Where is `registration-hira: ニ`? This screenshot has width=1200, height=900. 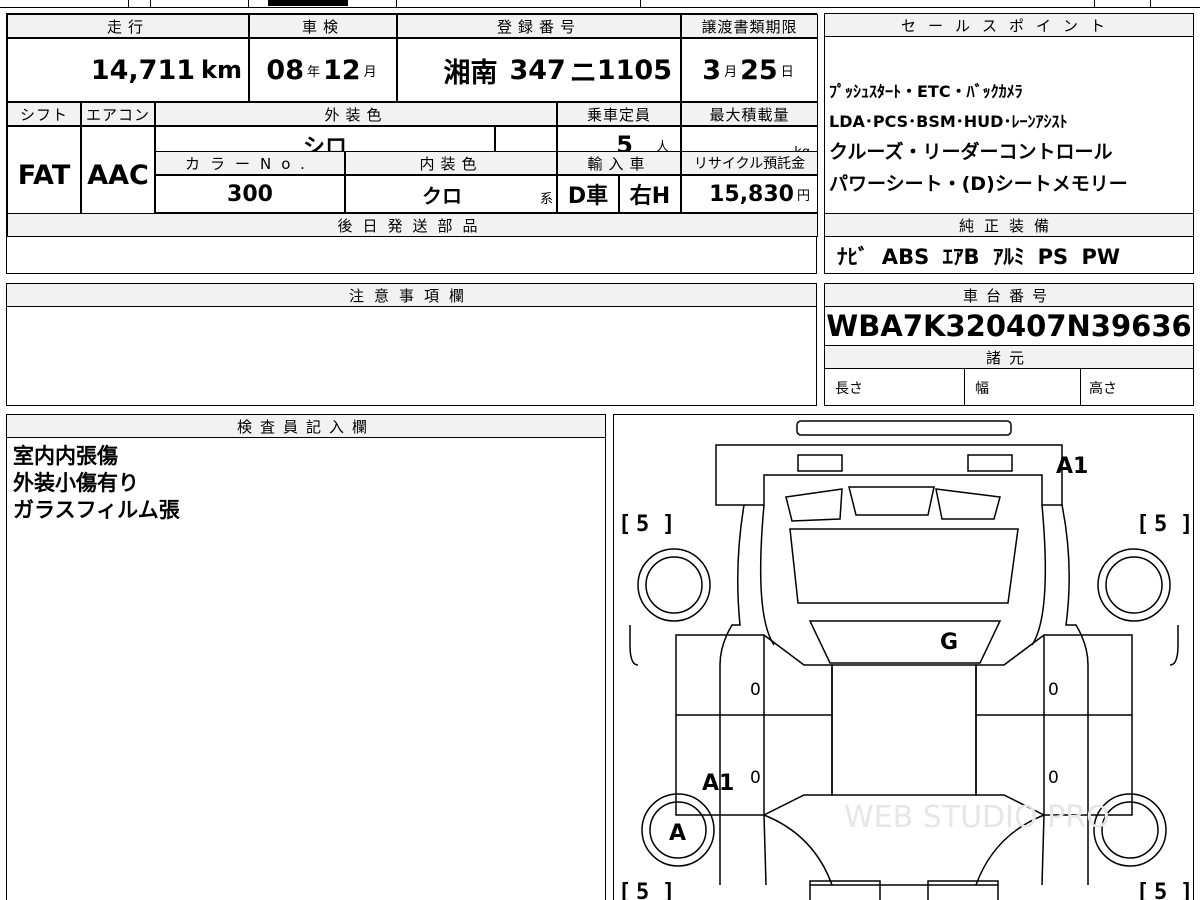 registration-hira: ニ is located at coordinates (583, 73).